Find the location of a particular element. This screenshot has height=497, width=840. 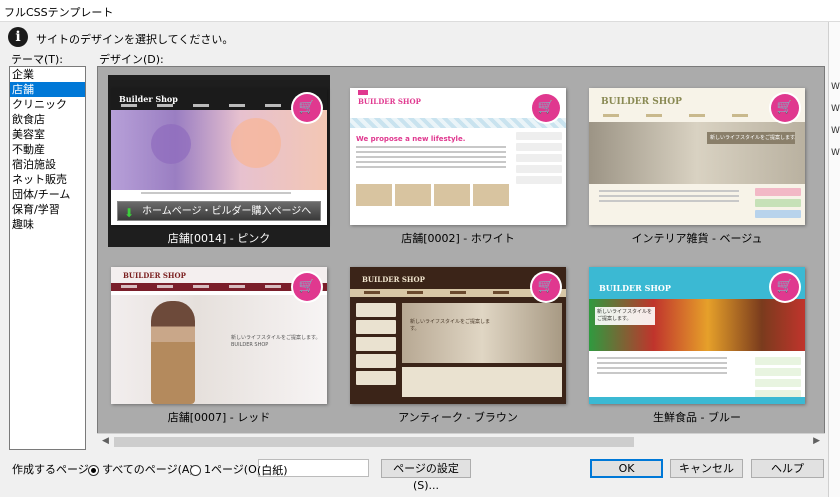

design-caption: 生鮮食品 - ブルー is located at coordinates (697, 417).